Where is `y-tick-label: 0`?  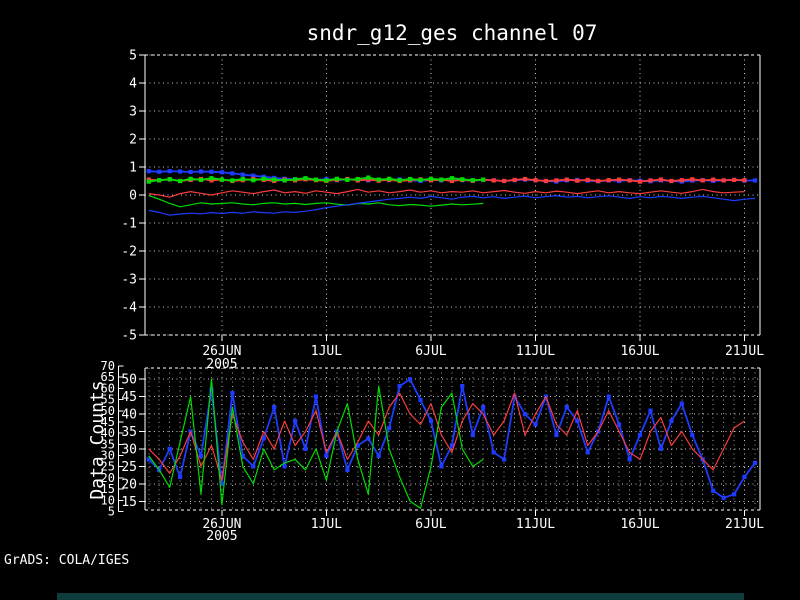 y-tick-label: 0 is located at coordinates (133, 196).